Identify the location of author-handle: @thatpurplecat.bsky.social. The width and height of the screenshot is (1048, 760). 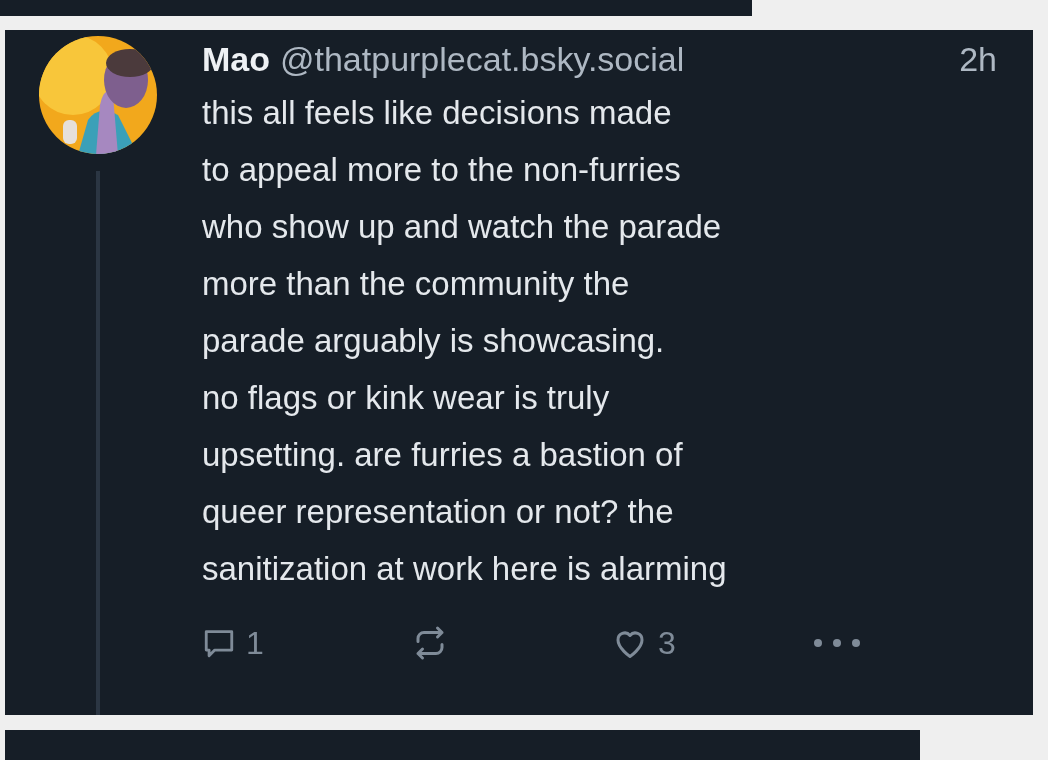
(482, 59).